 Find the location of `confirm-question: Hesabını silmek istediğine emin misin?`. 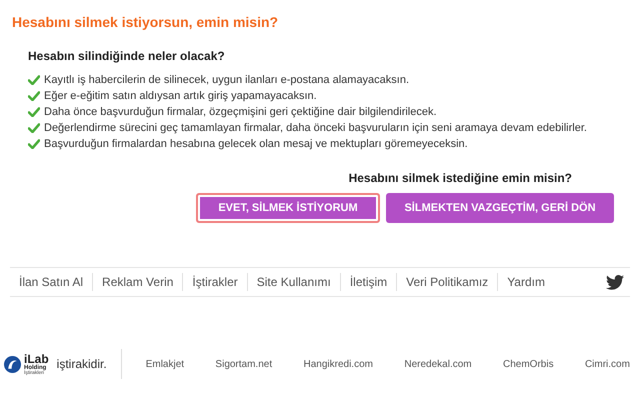

confirm-question: Hesabını silmek istediğine emin misin? is located at coordinates (460, 178).